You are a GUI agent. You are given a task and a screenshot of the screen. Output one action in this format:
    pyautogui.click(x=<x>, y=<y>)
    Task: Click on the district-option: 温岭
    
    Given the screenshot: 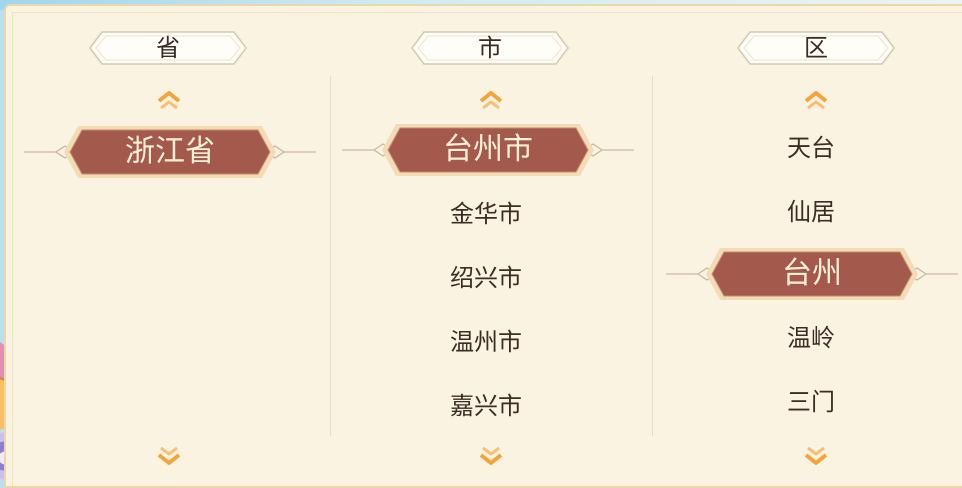 What is the action you would take?
    pyautogui.click(x=811, y=338)
    